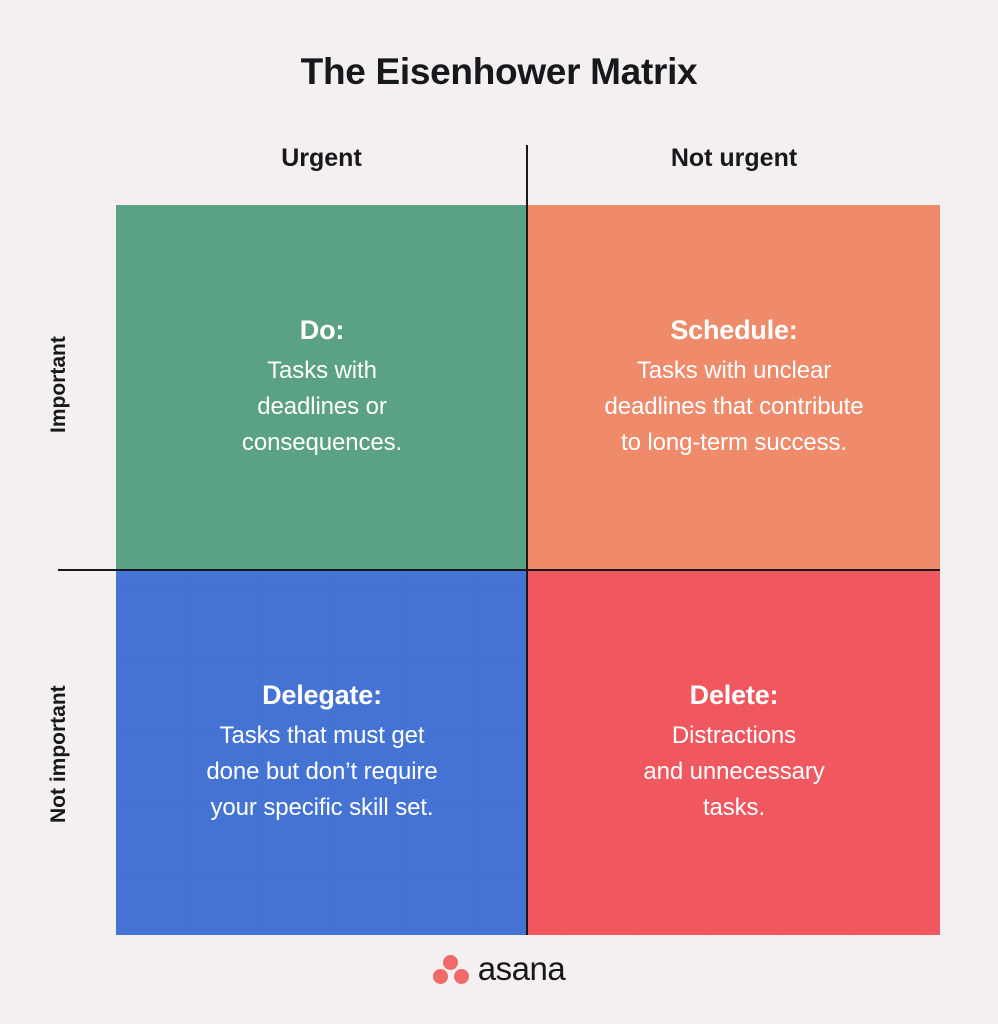 The height and width of the screenshot is (1024, 998). What do you see at coordinates (734, 158) in the screenshot?
I see `column-header-not-urgent: Not urgent` at bounding box center [734, 158].